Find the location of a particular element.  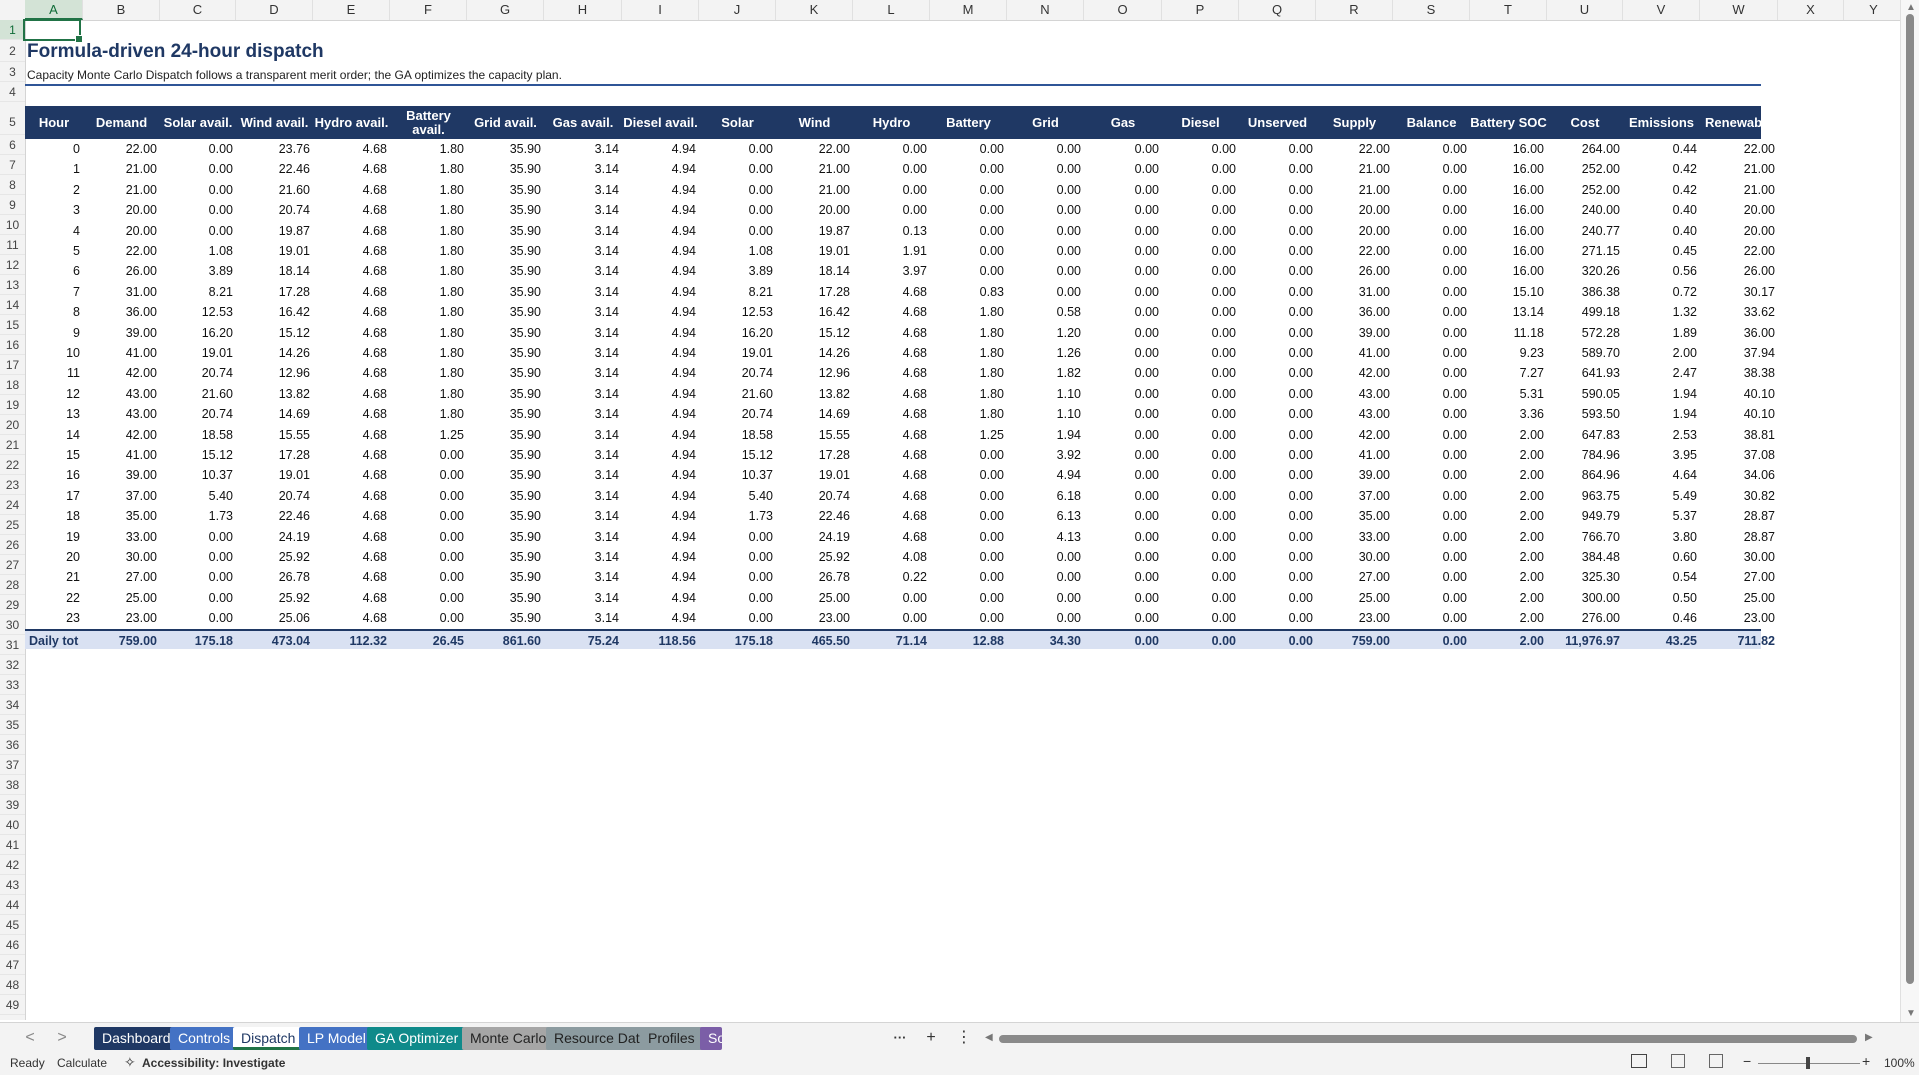

row-header-13: 13 is located at coordinates (12, 285).